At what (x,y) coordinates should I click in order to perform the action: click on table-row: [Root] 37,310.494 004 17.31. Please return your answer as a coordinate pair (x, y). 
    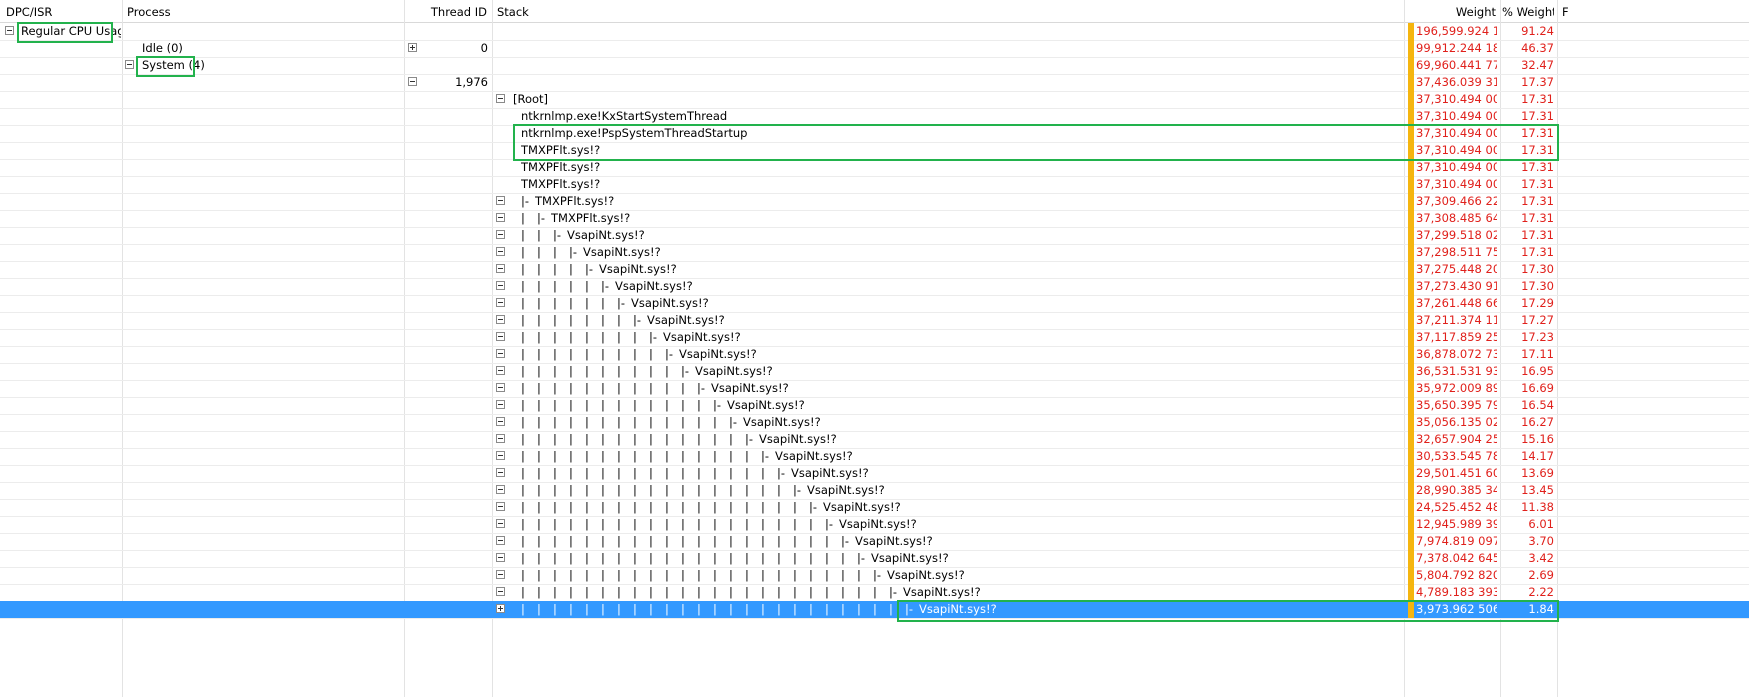
    Looking at the image, I should click on (874, 100).